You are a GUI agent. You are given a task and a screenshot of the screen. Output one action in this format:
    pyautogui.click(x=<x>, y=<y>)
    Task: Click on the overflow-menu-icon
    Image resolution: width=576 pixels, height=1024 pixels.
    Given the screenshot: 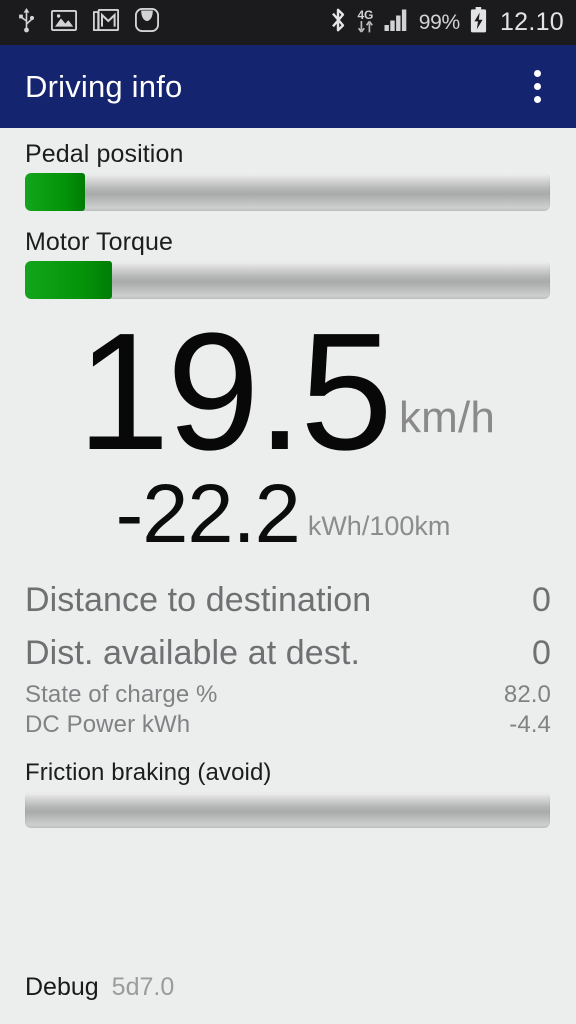 What is the action you would take?
    pyautogui.click(x=537, y=87)
    